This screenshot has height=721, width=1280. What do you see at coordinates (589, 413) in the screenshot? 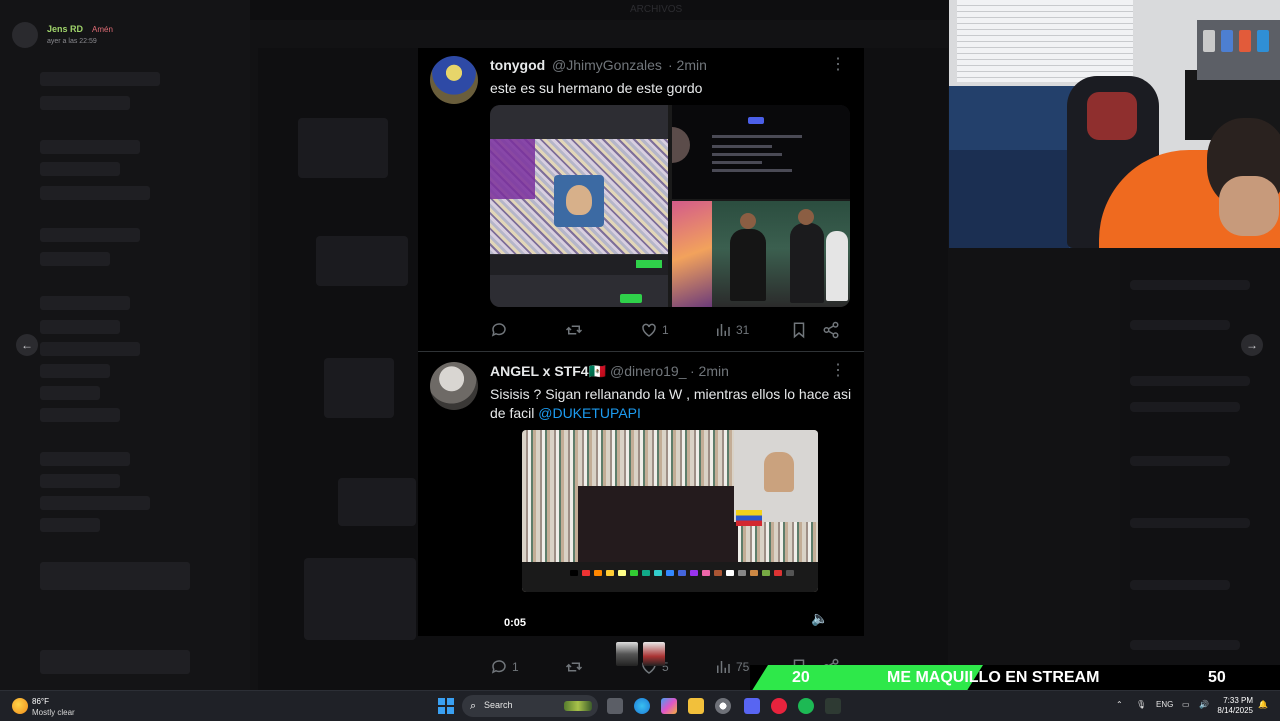
I see `tweet-mention-link: @DUKETUPAPI` at bounding box center [589, 413].